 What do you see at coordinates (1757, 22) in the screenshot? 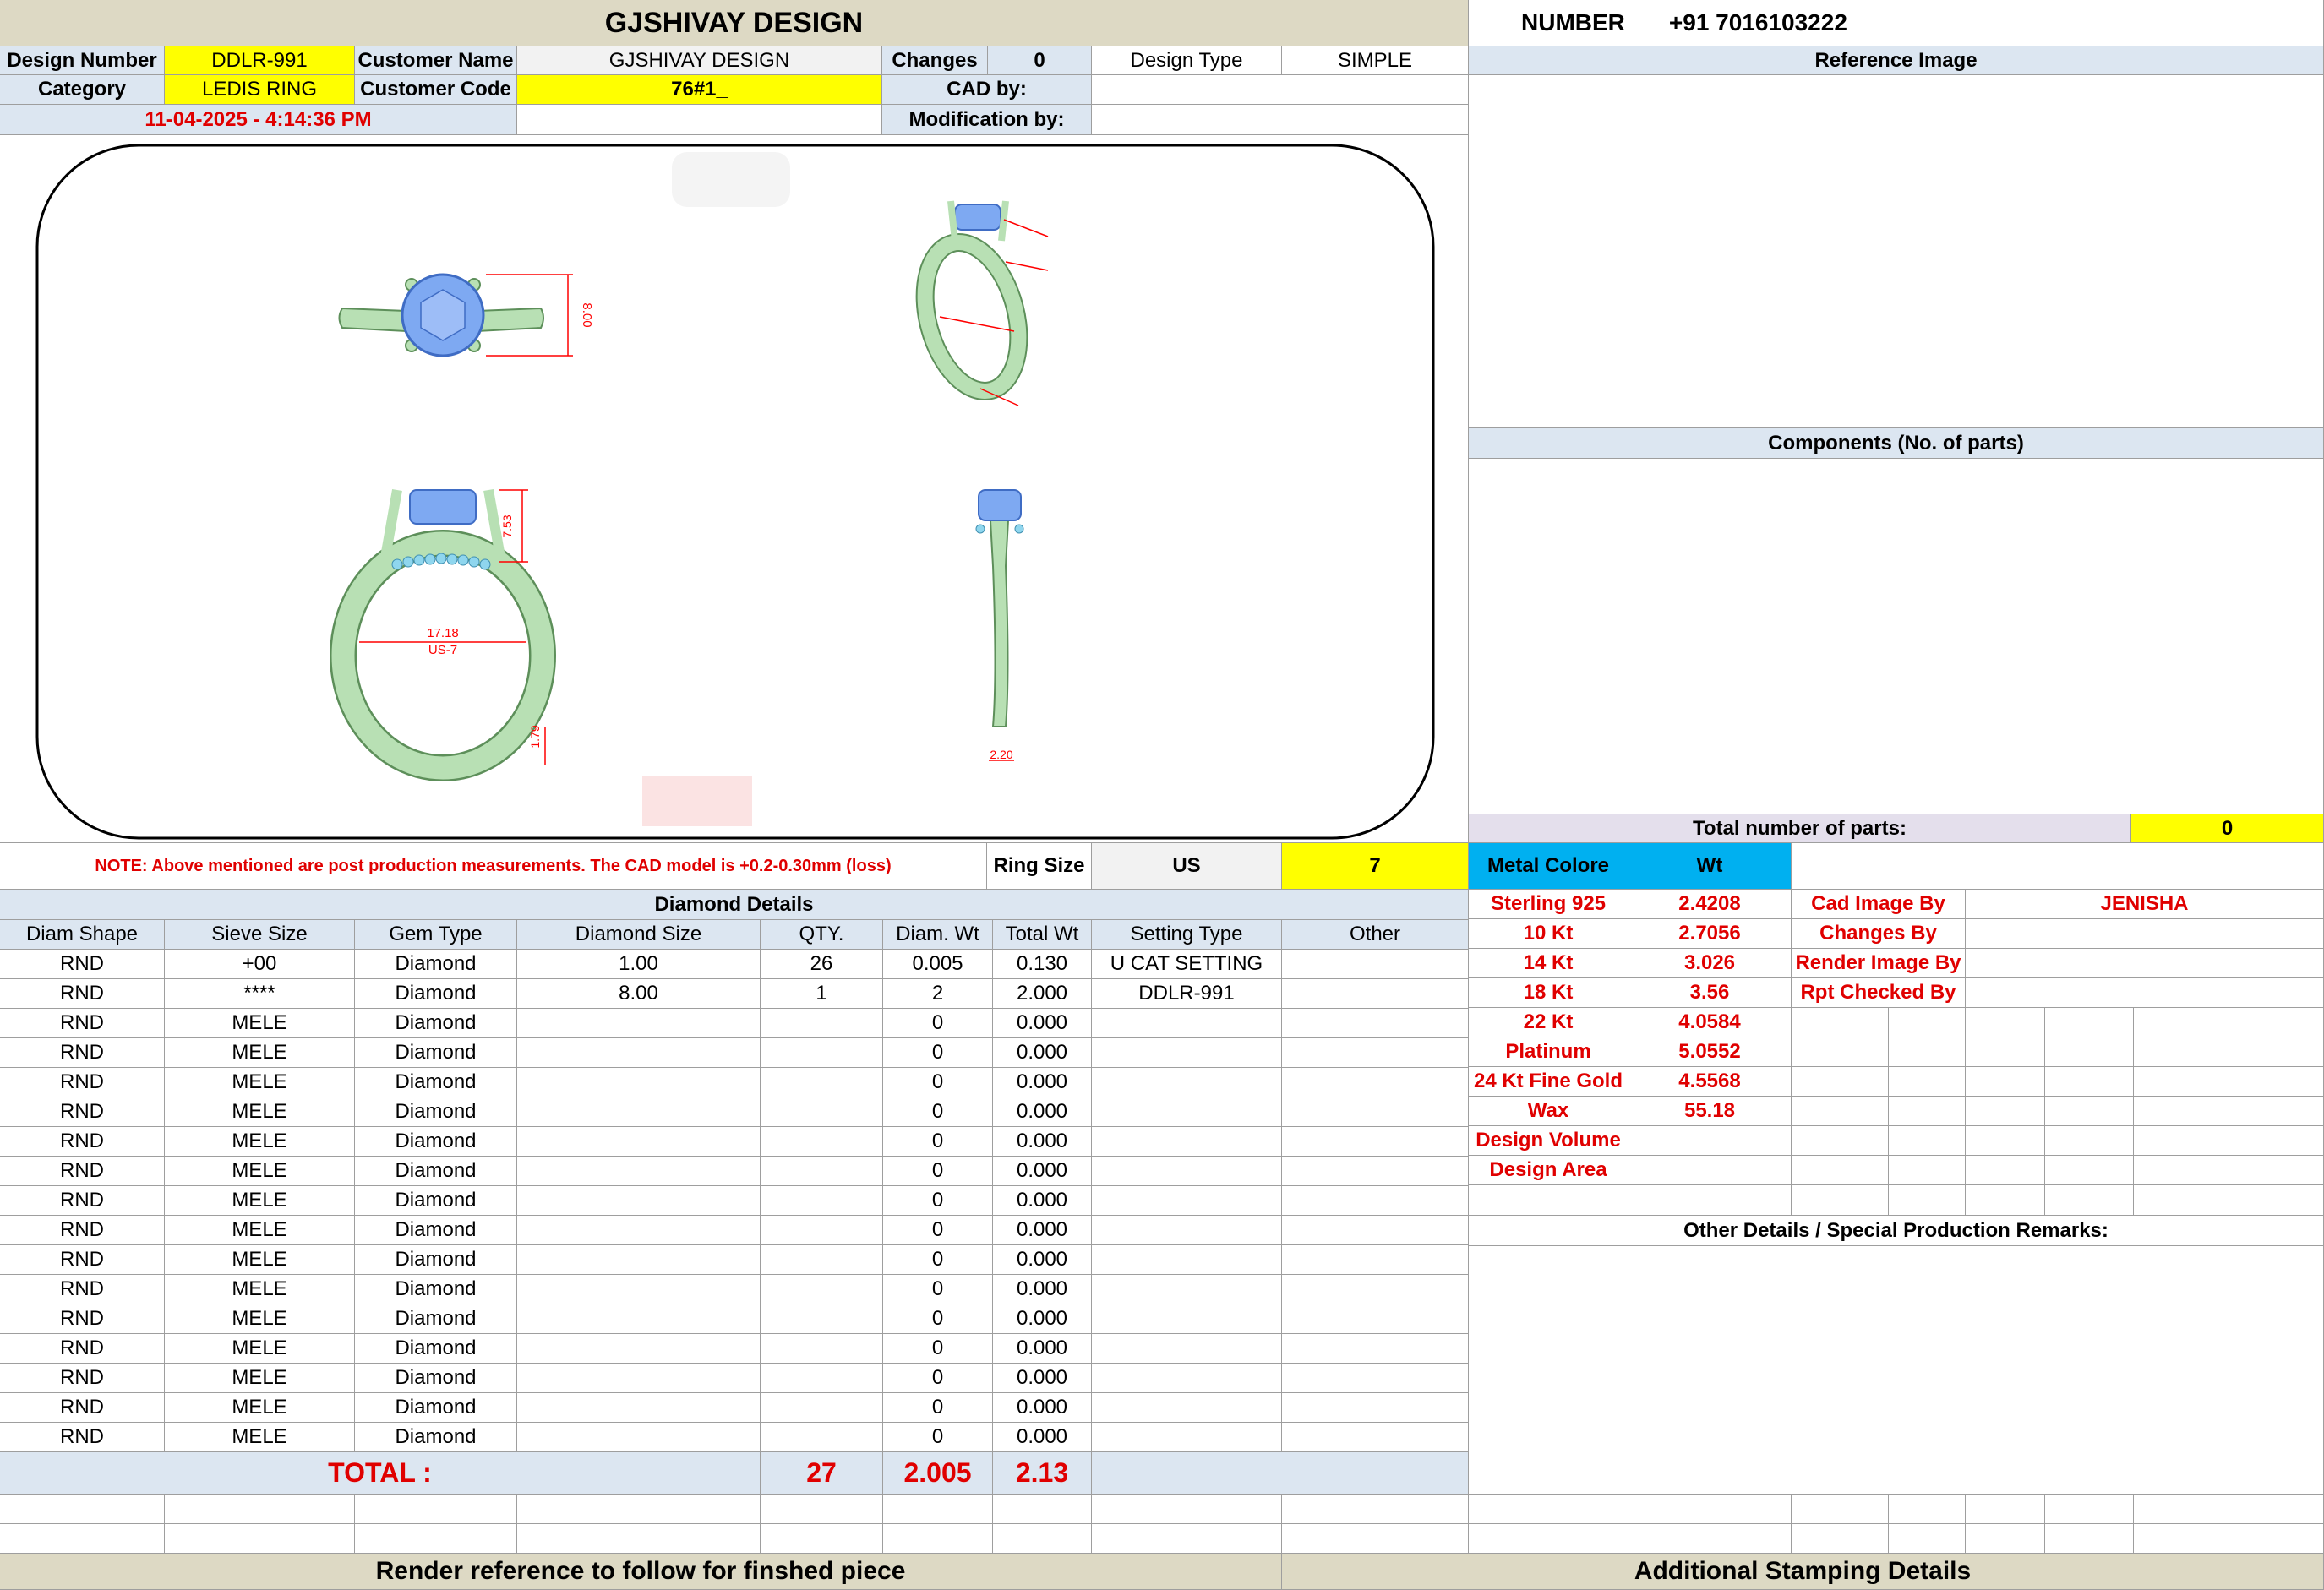
I see `number-value: +91 7016103222` at bounding box center [1757, 22].